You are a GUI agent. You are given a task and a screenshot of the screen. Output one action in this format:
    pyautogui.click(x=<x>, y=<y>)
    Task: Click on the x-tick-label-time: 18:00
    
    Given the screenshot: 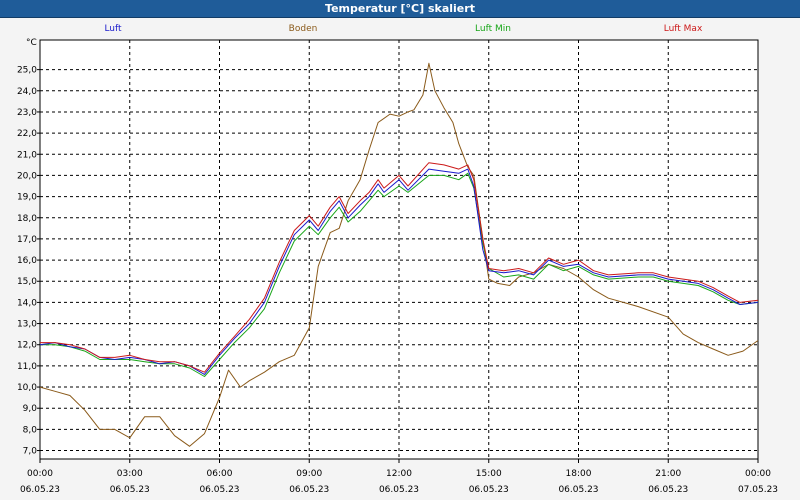 What is the action you would take?
    pyautogui.click(x=579, y=474)
    